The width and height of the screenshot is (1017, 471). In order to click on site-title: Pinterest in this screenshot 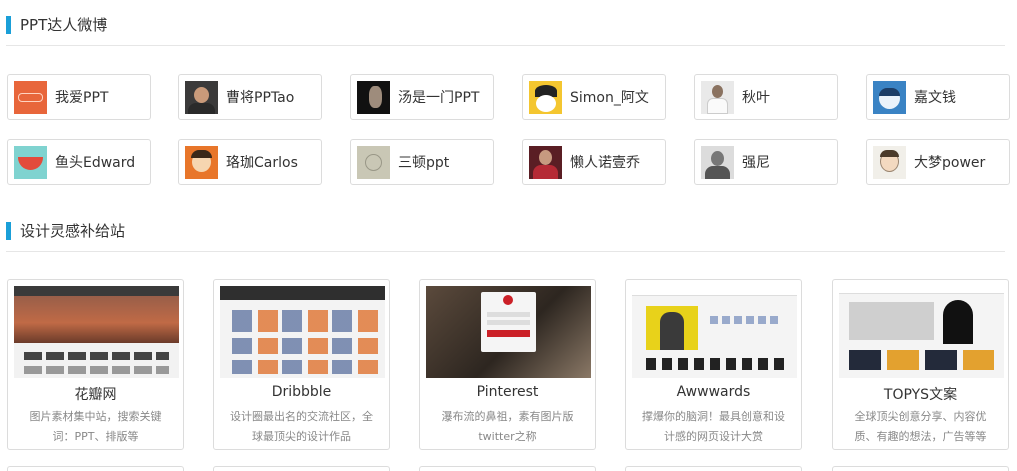, I will do `click(507, 392)`.